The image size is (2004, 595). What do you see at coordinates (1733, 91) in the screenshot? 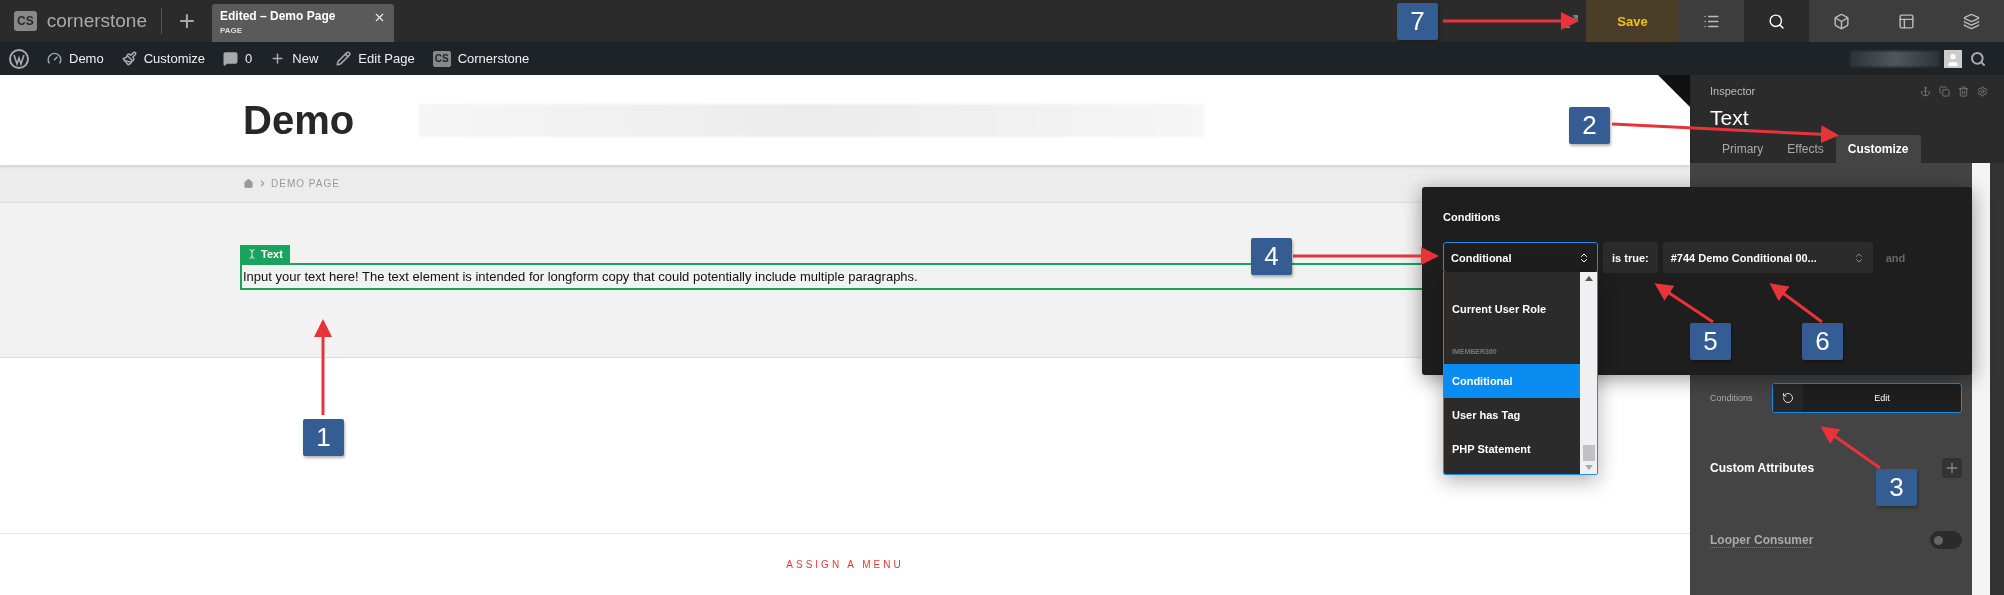
I see `panel-heading: Inspector` at bounding box center [1733, 91].